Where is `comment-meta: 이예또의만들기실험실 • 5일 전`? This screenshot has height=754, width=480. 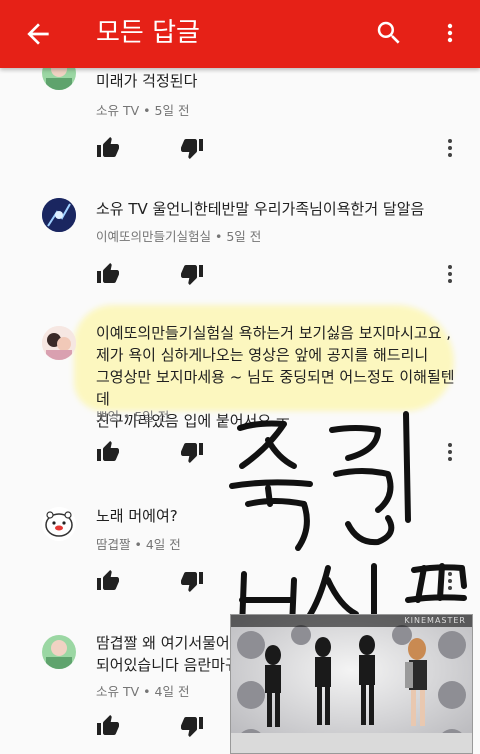
comment-meta: 이예또의만들기실험실 • 5일 전 is located at coordinates (179, 236).